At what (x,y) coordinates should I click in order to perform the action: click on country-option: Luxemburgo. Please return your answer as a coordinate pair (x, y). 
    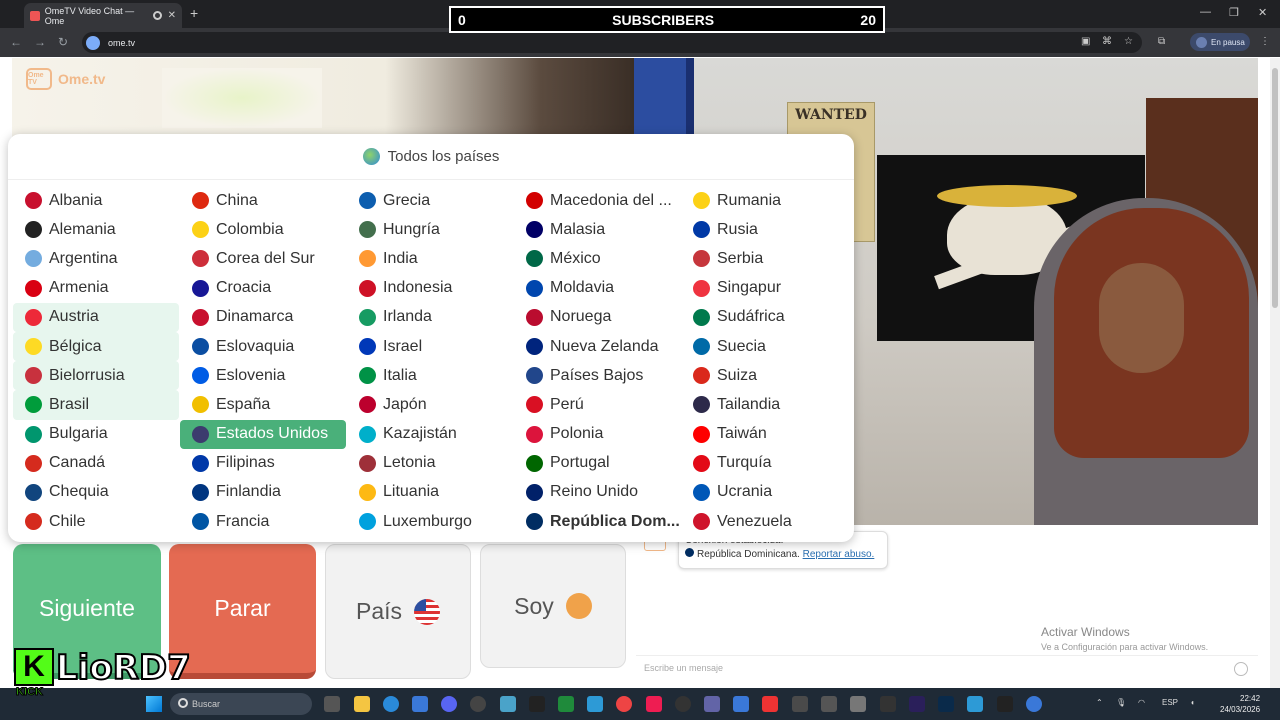
    Looking at the image, I should click on (430, 521).